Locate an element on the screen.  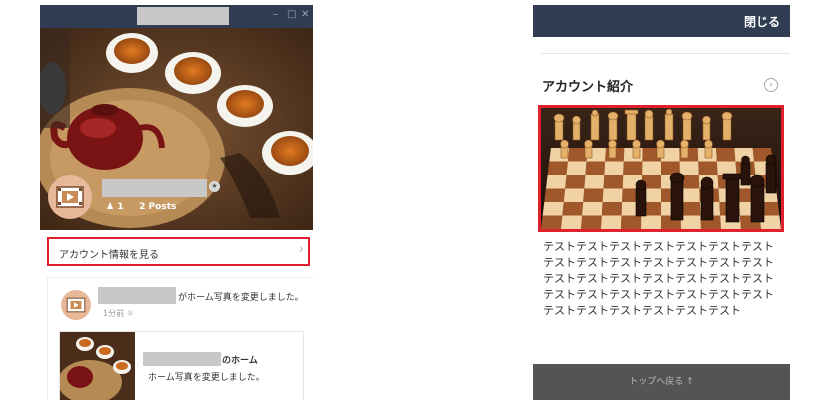
feed-action-text: がホーム写真を変更しました。 is located at coordinates (241, 298).